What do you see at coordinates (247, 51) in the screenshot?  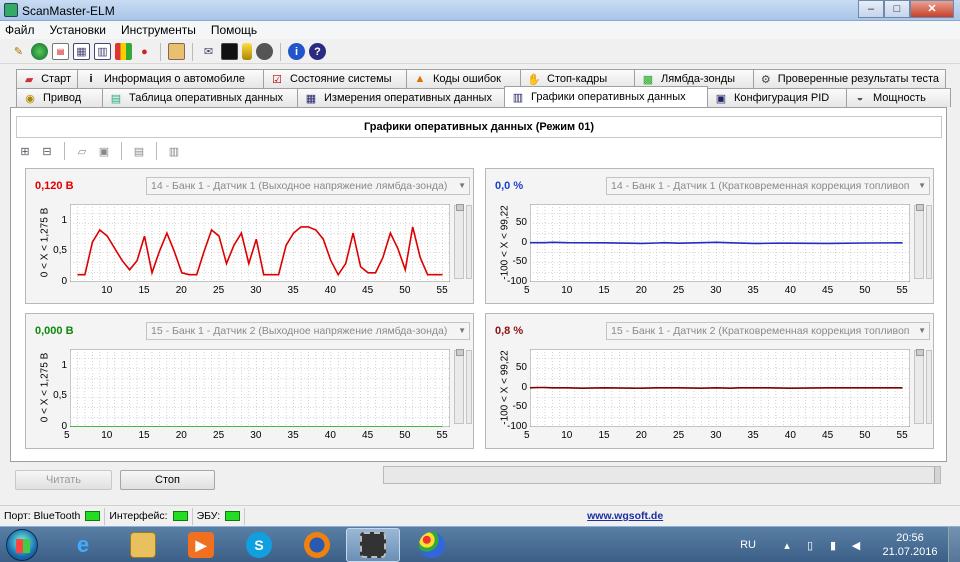 I see `battery-icon` at bounding box center [247, 51].